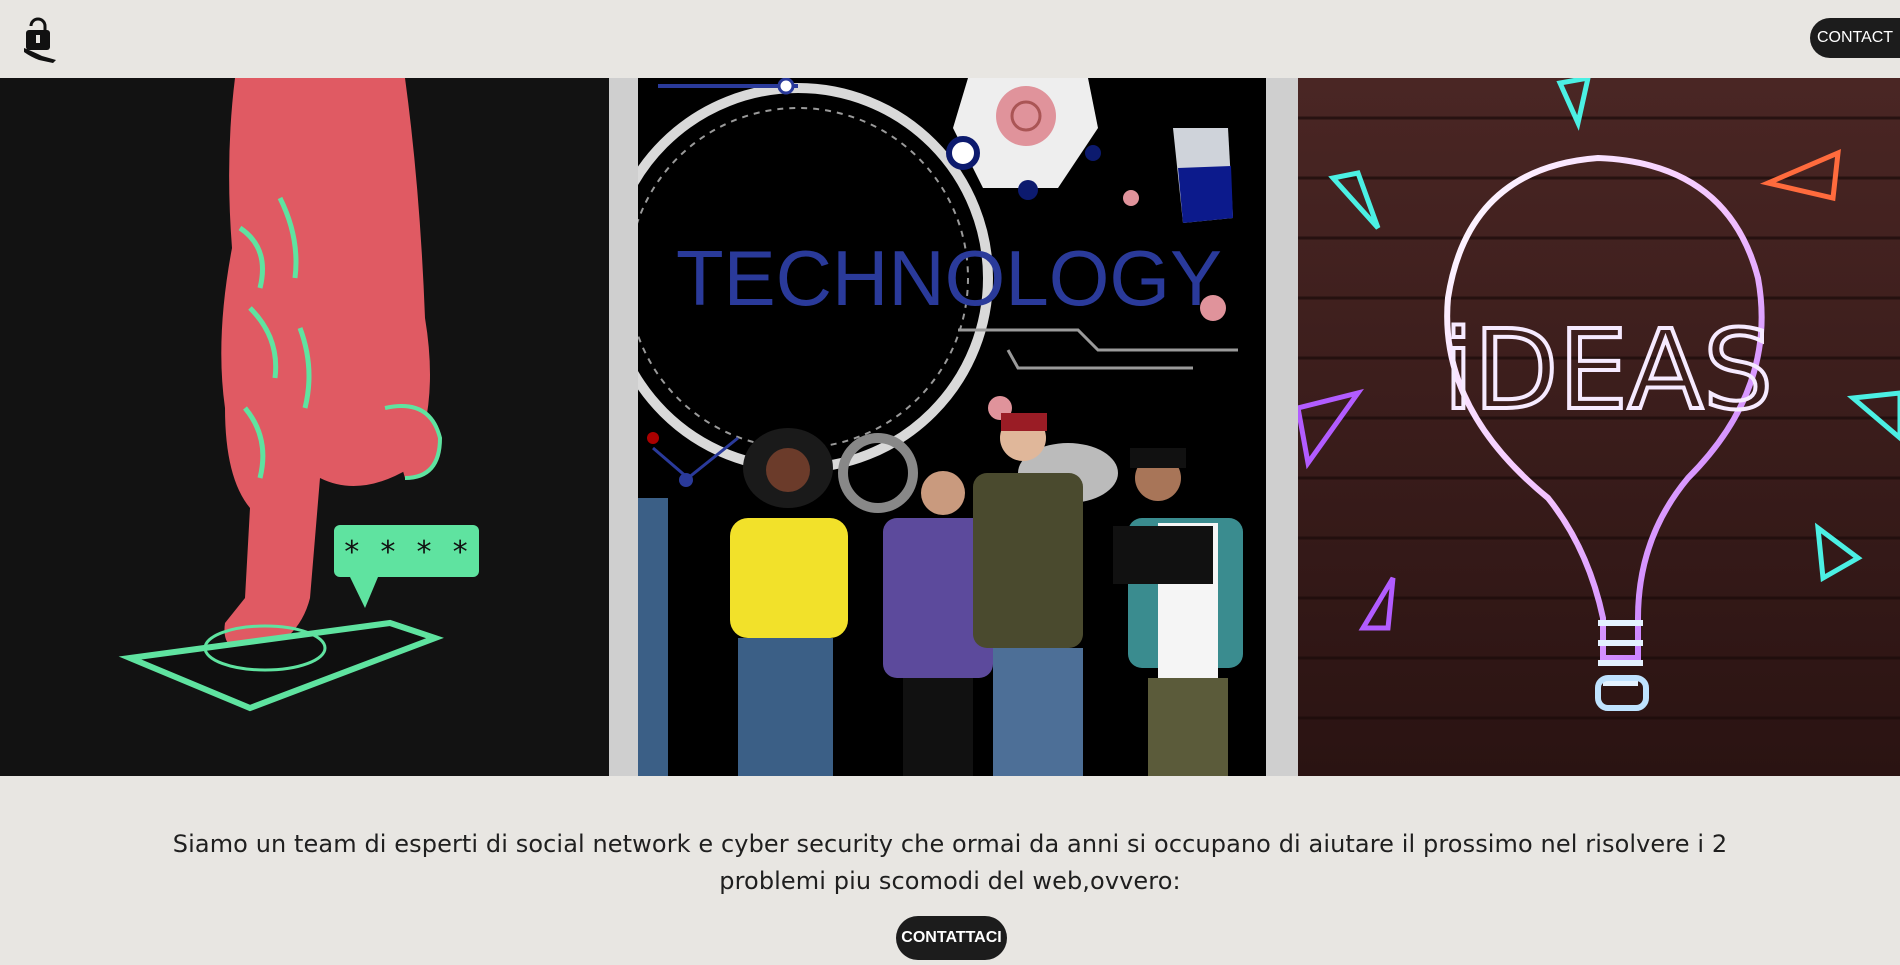 Image resolution: width=1900 pixels, height=965 pixels. What do you see at coordinates (406, 552) in the screenshot?
I see `password-badge-text: * * * *` at bounding box center [406, 552].